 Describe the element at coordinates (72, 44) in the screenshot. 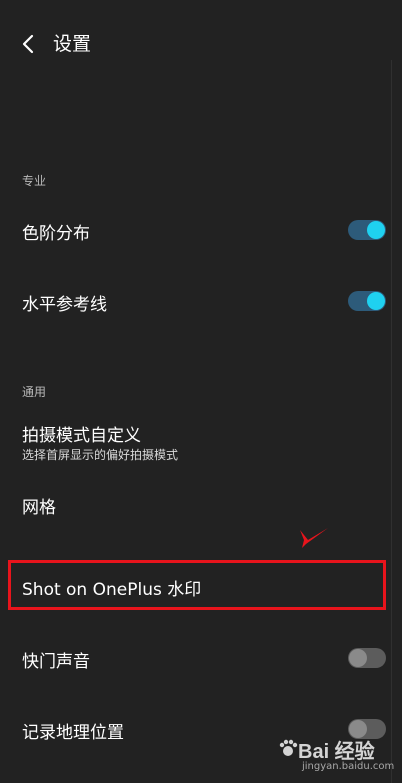

I see `page-title: 设置` at that location.